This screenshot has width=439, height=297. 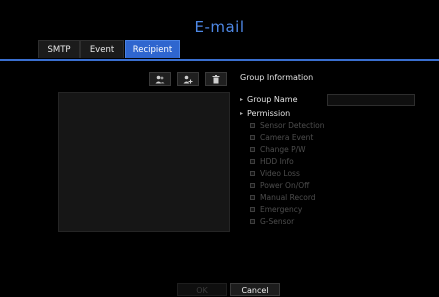 What do you see at coordinates (371, 100) in the screenshot?
I see `group-name-input` at bounding box center [371, 100].